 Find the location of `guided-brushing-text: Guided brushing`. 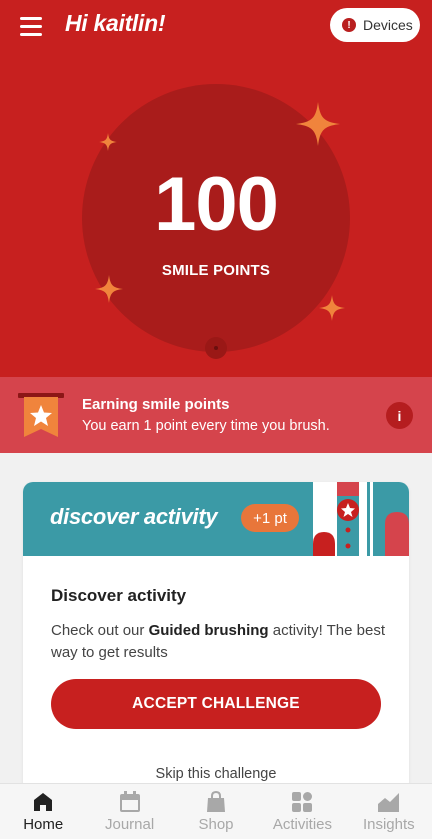

guided-brushing-text: Guided brushing is located at coordinates (208, 630).